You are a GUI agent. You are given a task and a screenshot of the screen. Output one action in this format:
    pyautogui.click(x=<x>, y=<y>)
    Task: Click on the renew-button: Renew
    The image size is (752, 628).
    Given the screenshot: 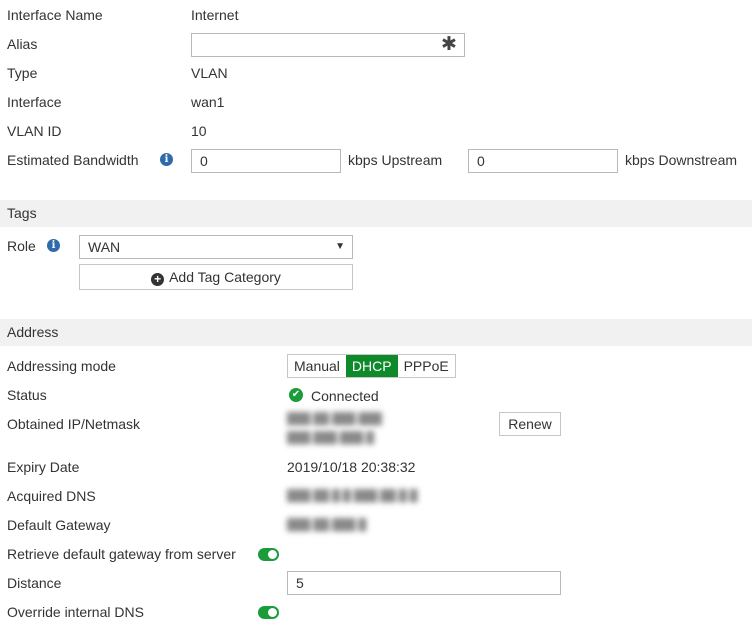 What is the action you would take?
    pyautogui.click(x=530, y=424)
    